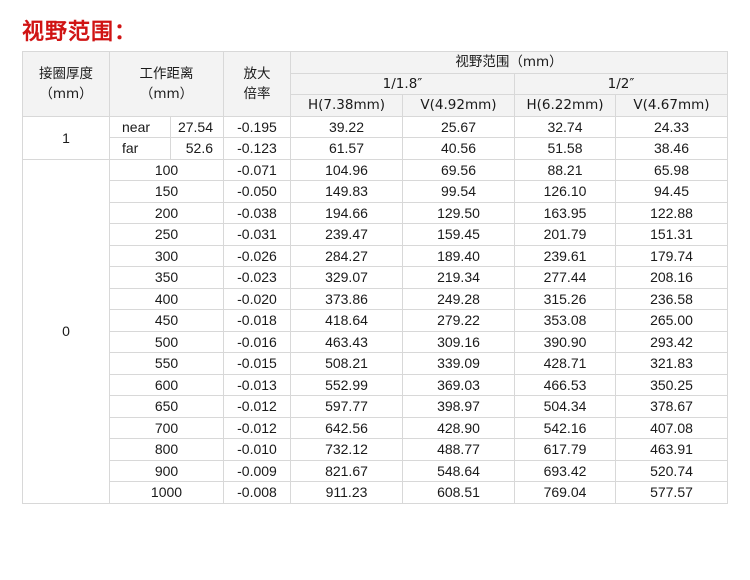 The image size is (750, 580). I want to click on magnification-cell: -0.008, so click(257, 492).